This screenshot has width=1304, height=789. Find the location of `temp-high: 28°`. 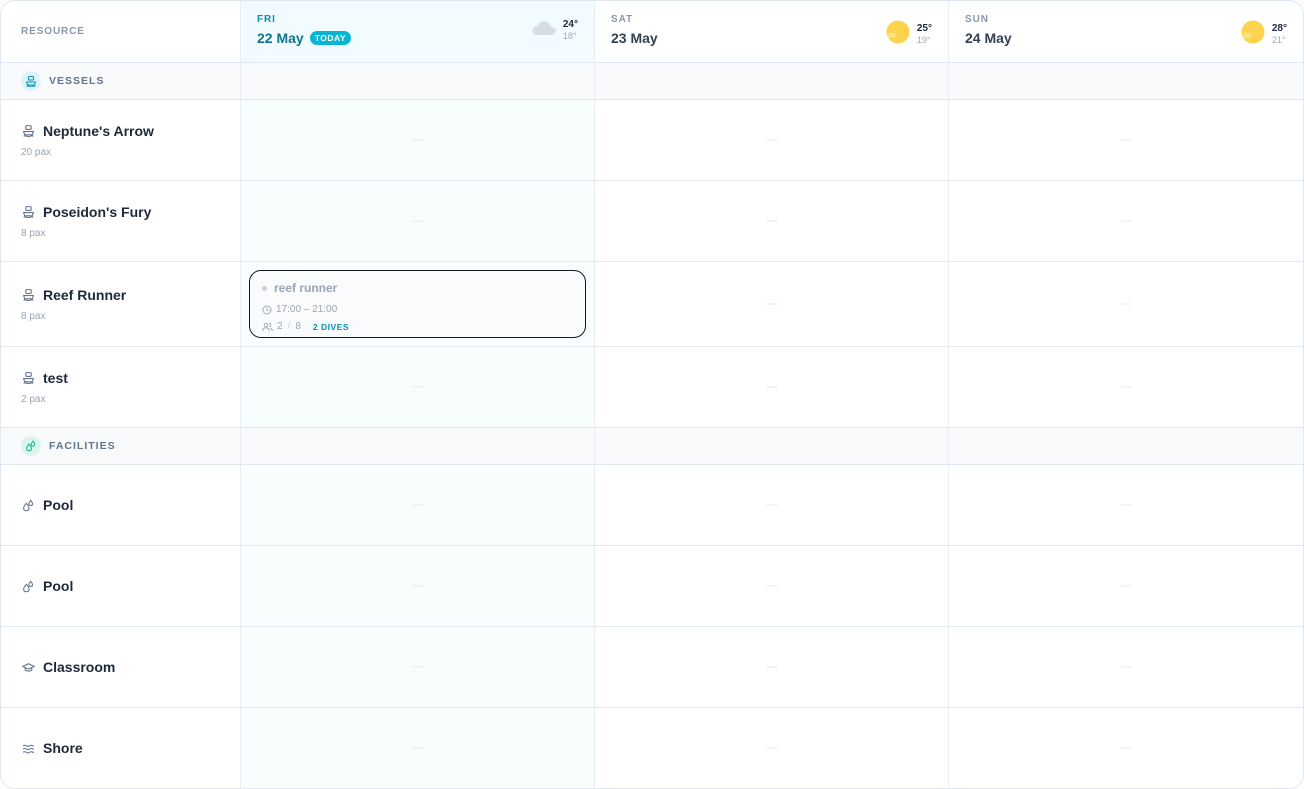

temp-high: 28° is located at coordinates (1279, 28).